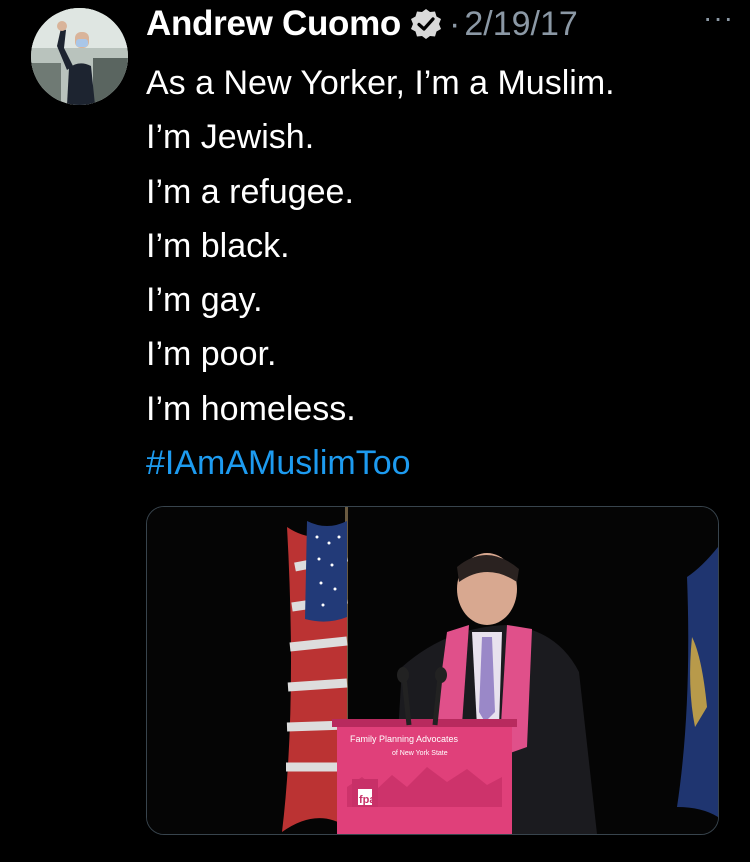 This screenshot has height=862, width=750. Describe the element at coordinates (204, 300) in the screenshot. I see `tweet-line: I’m gay.` at that location.